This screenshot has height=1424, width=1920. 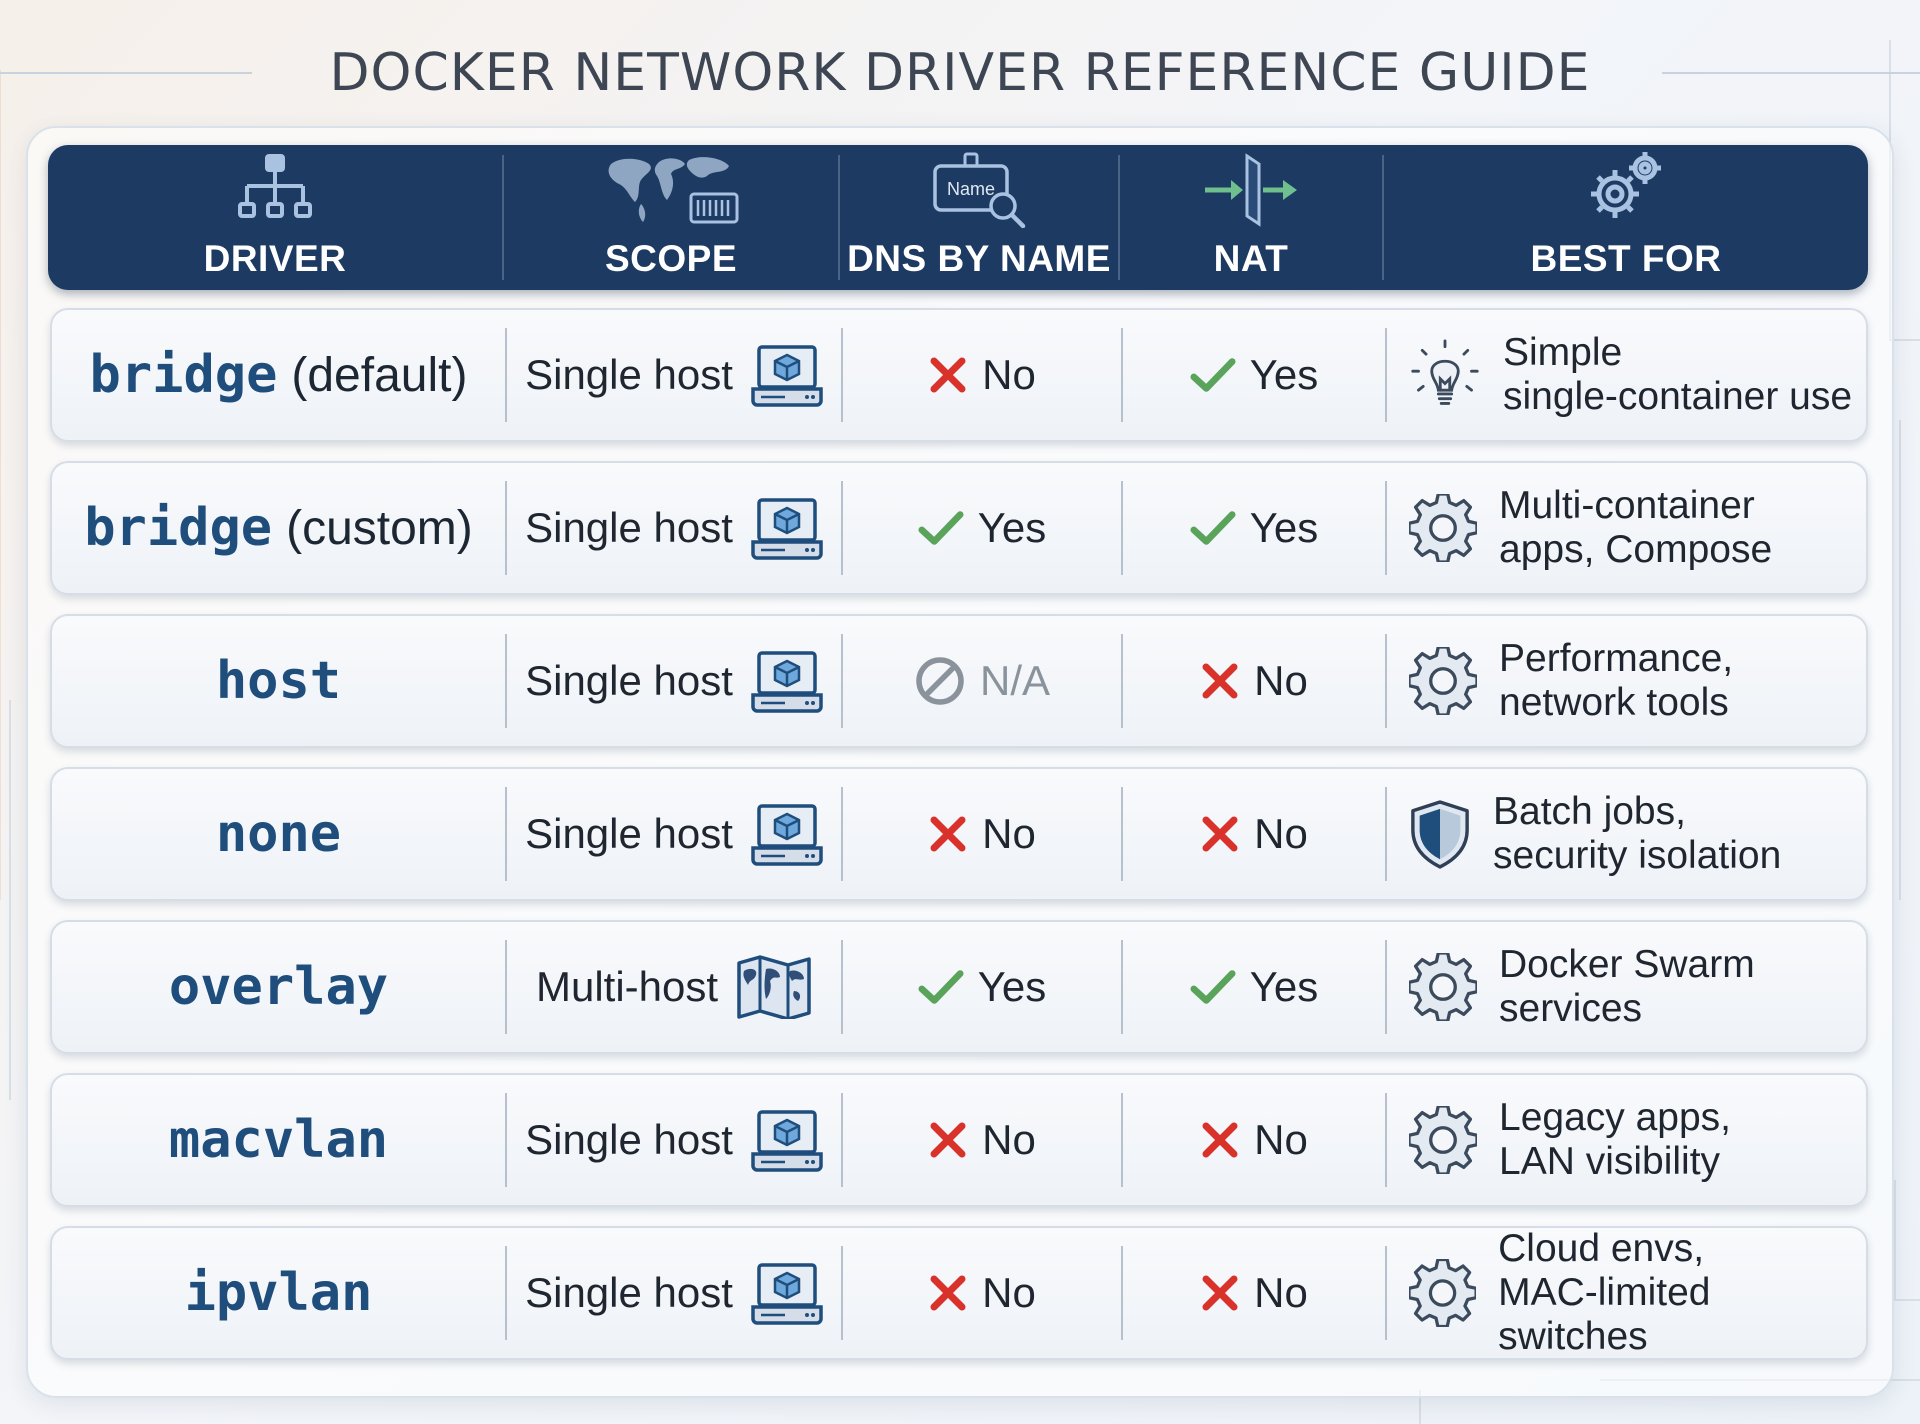 I want to click on driver-name: host, so click(x=278, y=681).